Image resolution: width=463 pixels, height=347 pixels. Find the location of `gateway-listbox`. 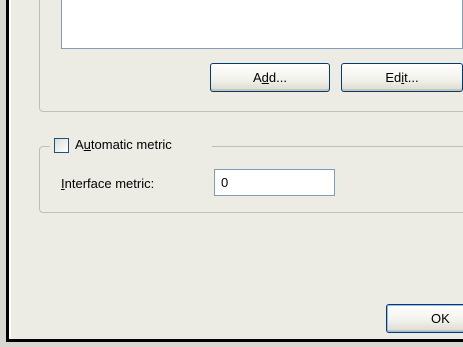

gateway-listbox is located at coordinates (262, 24).